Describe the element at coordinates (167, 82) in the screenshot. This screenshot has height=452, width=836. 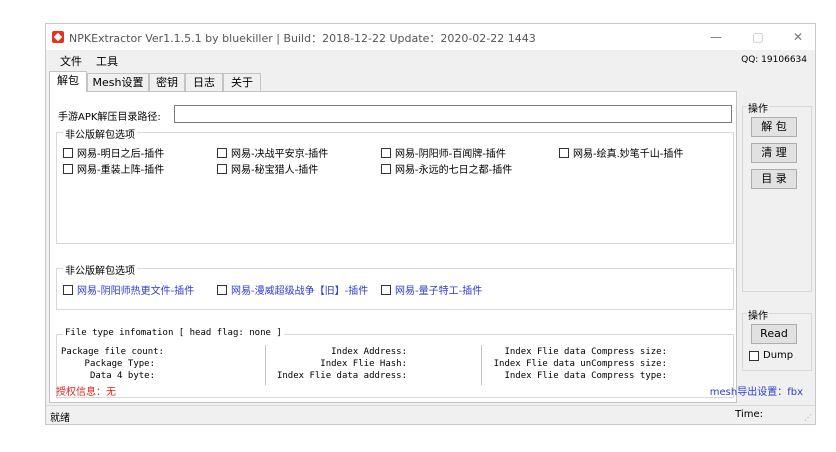
I see `tab-keys: 密钥` at that location.